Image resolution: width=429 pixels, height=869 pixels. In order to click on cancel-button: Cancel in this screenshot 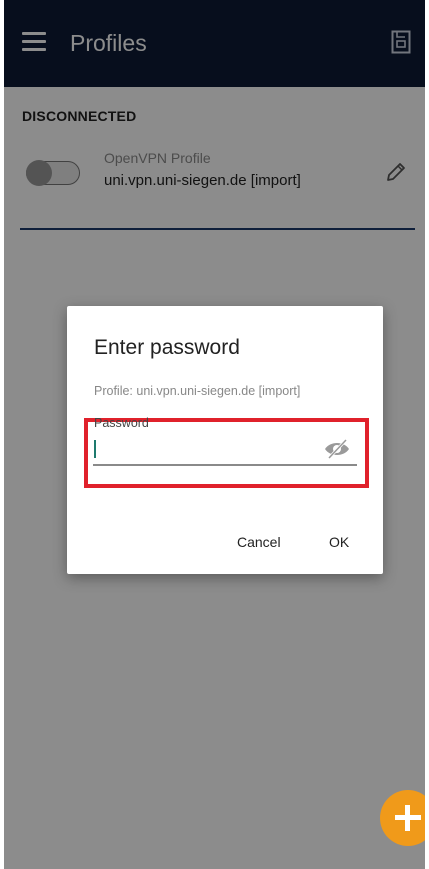, I will do `click(259, 542)`.